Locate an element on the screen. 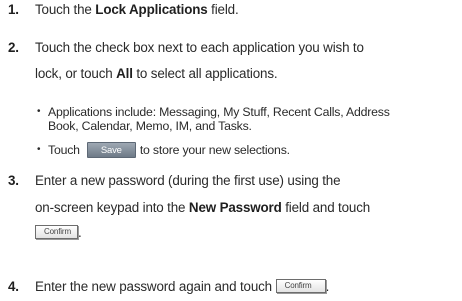 This screenshot has height=301, width=462. step-text: Confirm. is located at coordinates (58, 233).